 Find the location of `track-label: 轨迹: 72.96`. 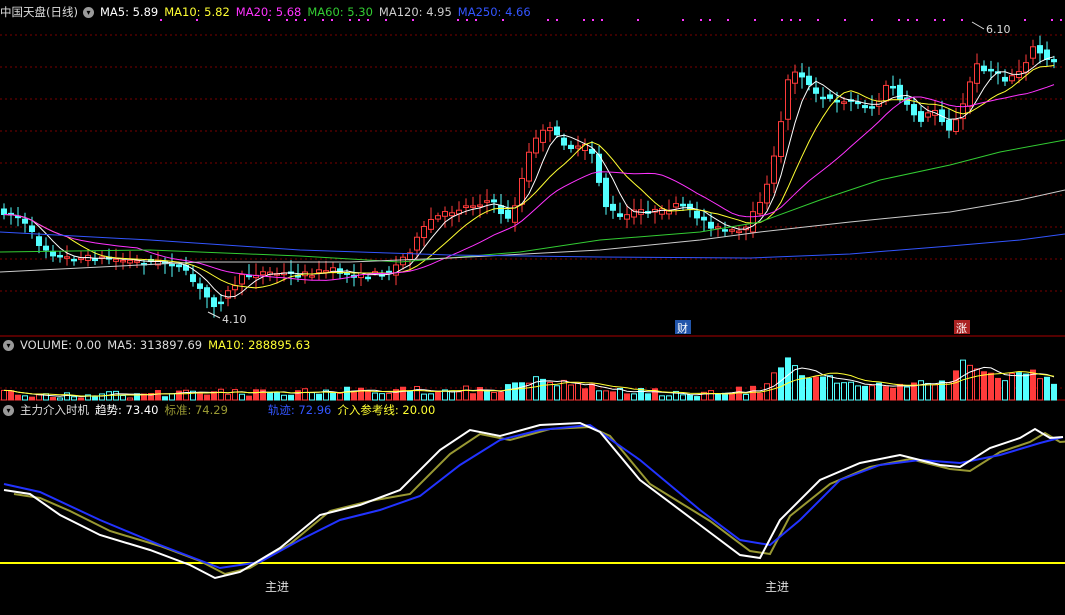

track-label: 轨迹: 72.96 is located at coordinates (299, 410).